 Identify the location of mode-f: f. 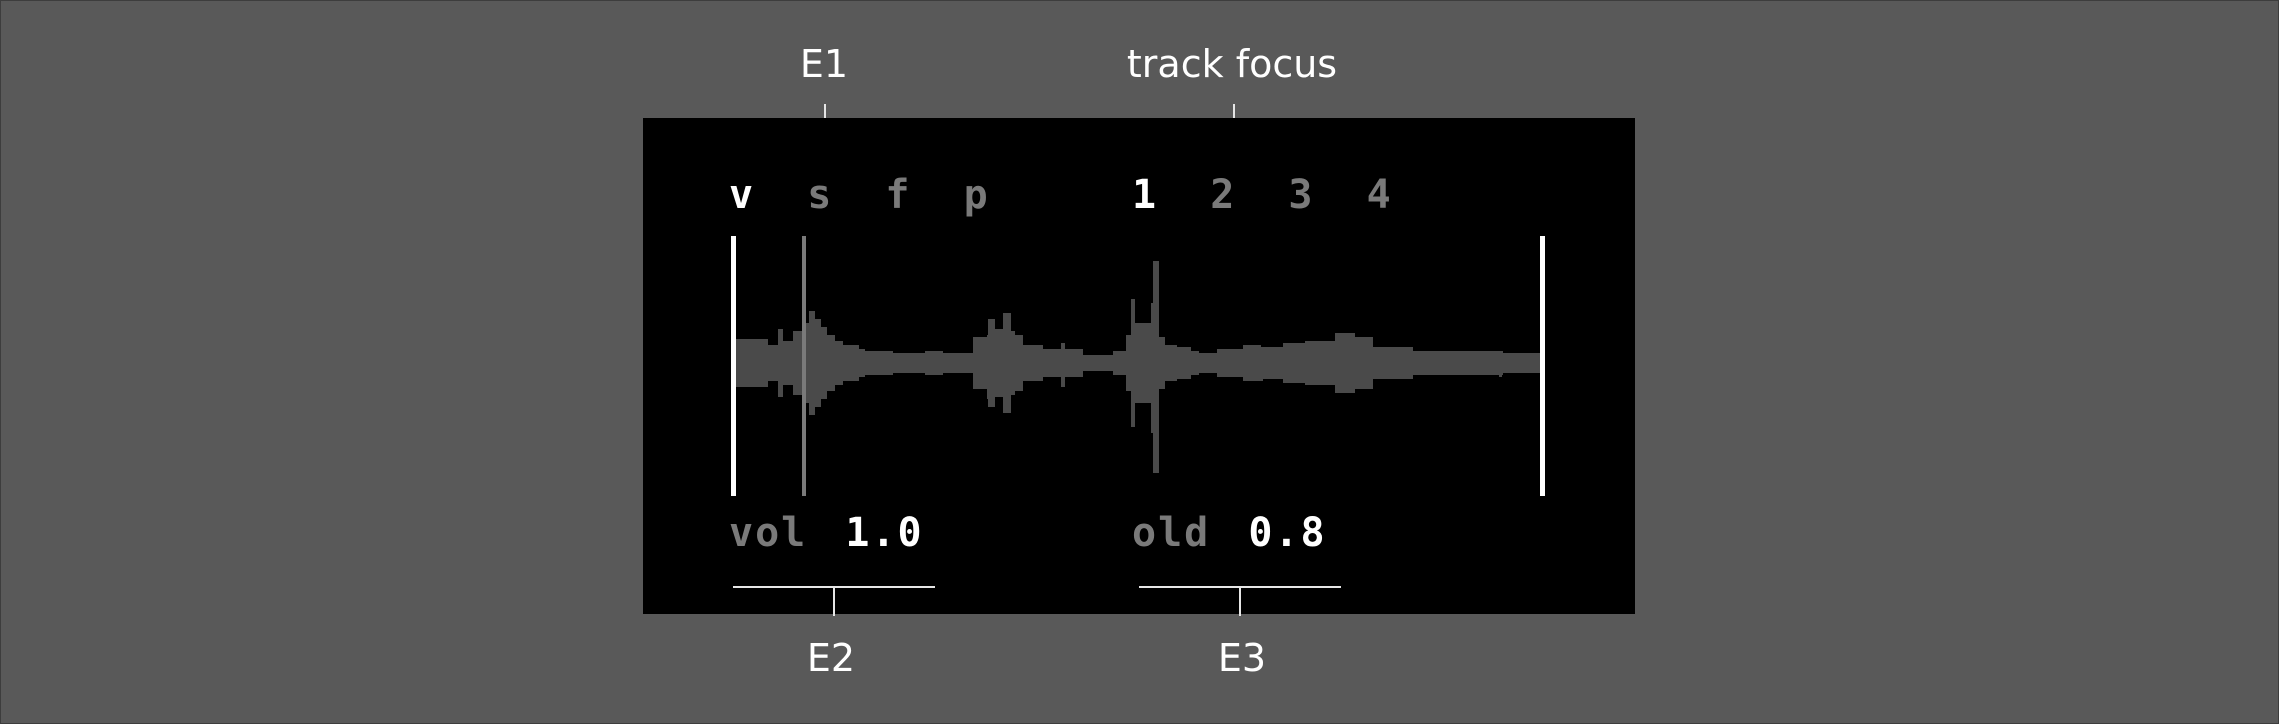
(898, 195).